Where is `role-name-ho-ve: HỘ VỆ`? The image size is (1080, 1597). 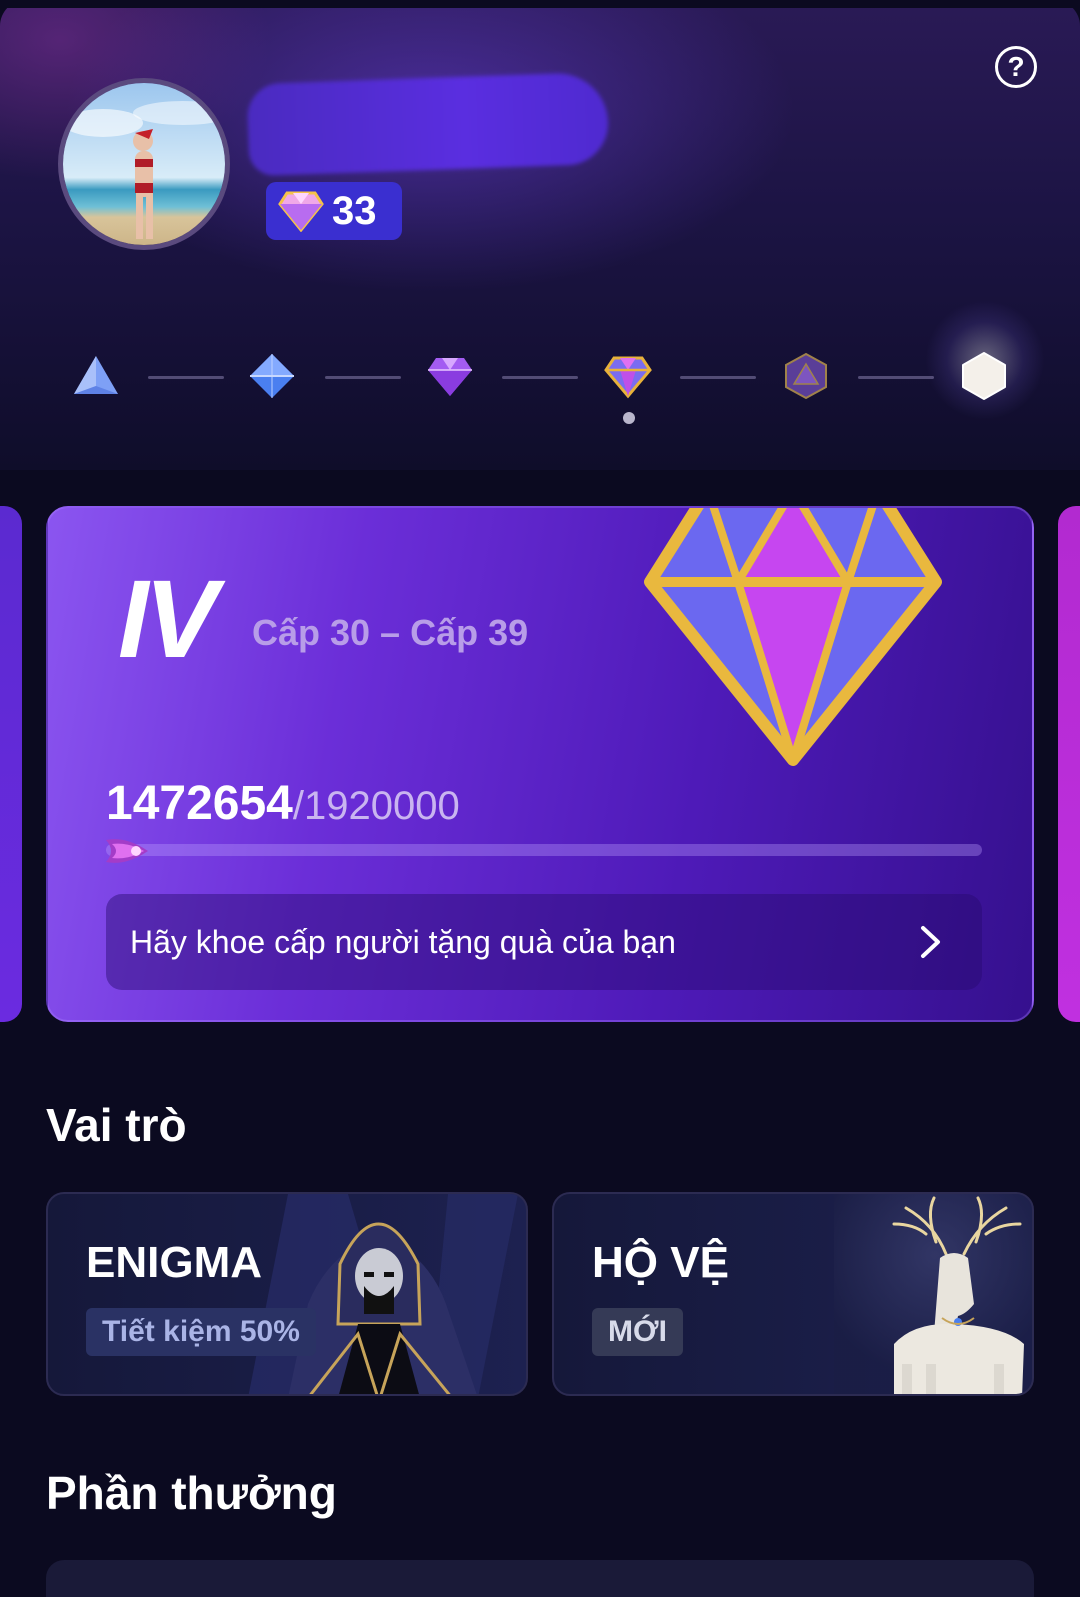 role-name-ho-ve: HỘ VỆ is located at coordinates (660, 1262).